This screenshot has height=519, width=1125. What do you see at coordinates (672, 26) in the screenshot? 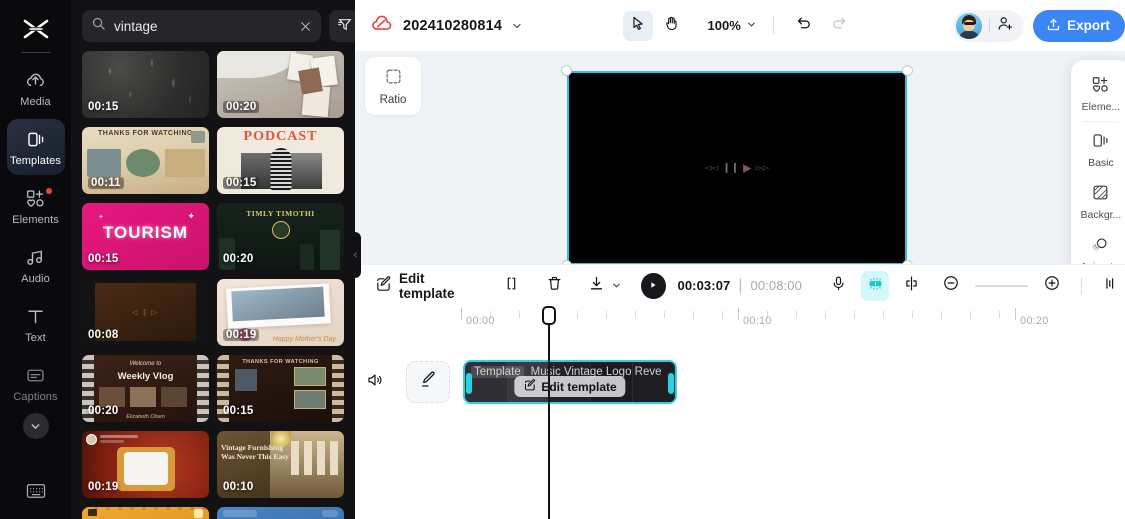
I see `hand-tool-button` at bounding box center [672, 26].